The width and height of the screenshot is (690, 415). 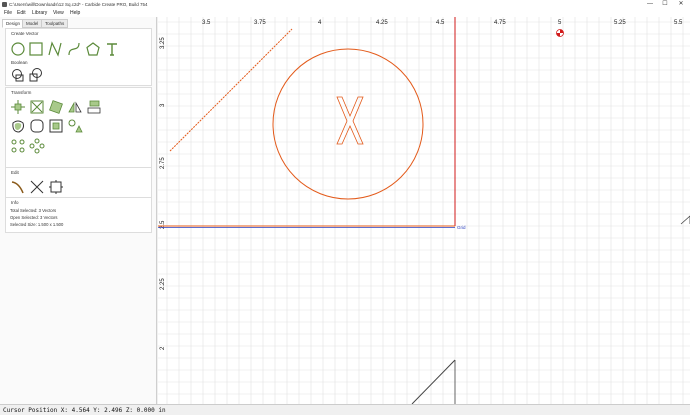 I want to click on edit-panel: Edit, so click(x=78, y=183).